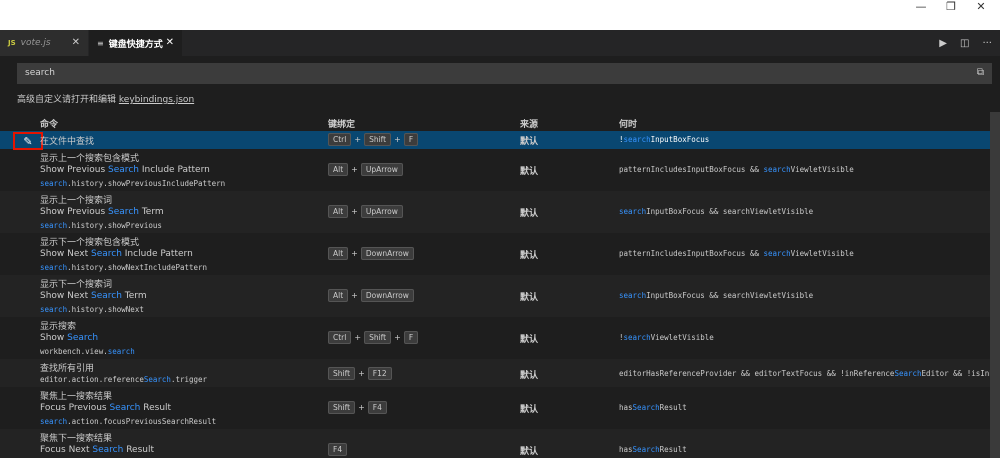 The height and width of the screenshot is (458, 1000). I want to click on when-text: has, so click(626, 449).